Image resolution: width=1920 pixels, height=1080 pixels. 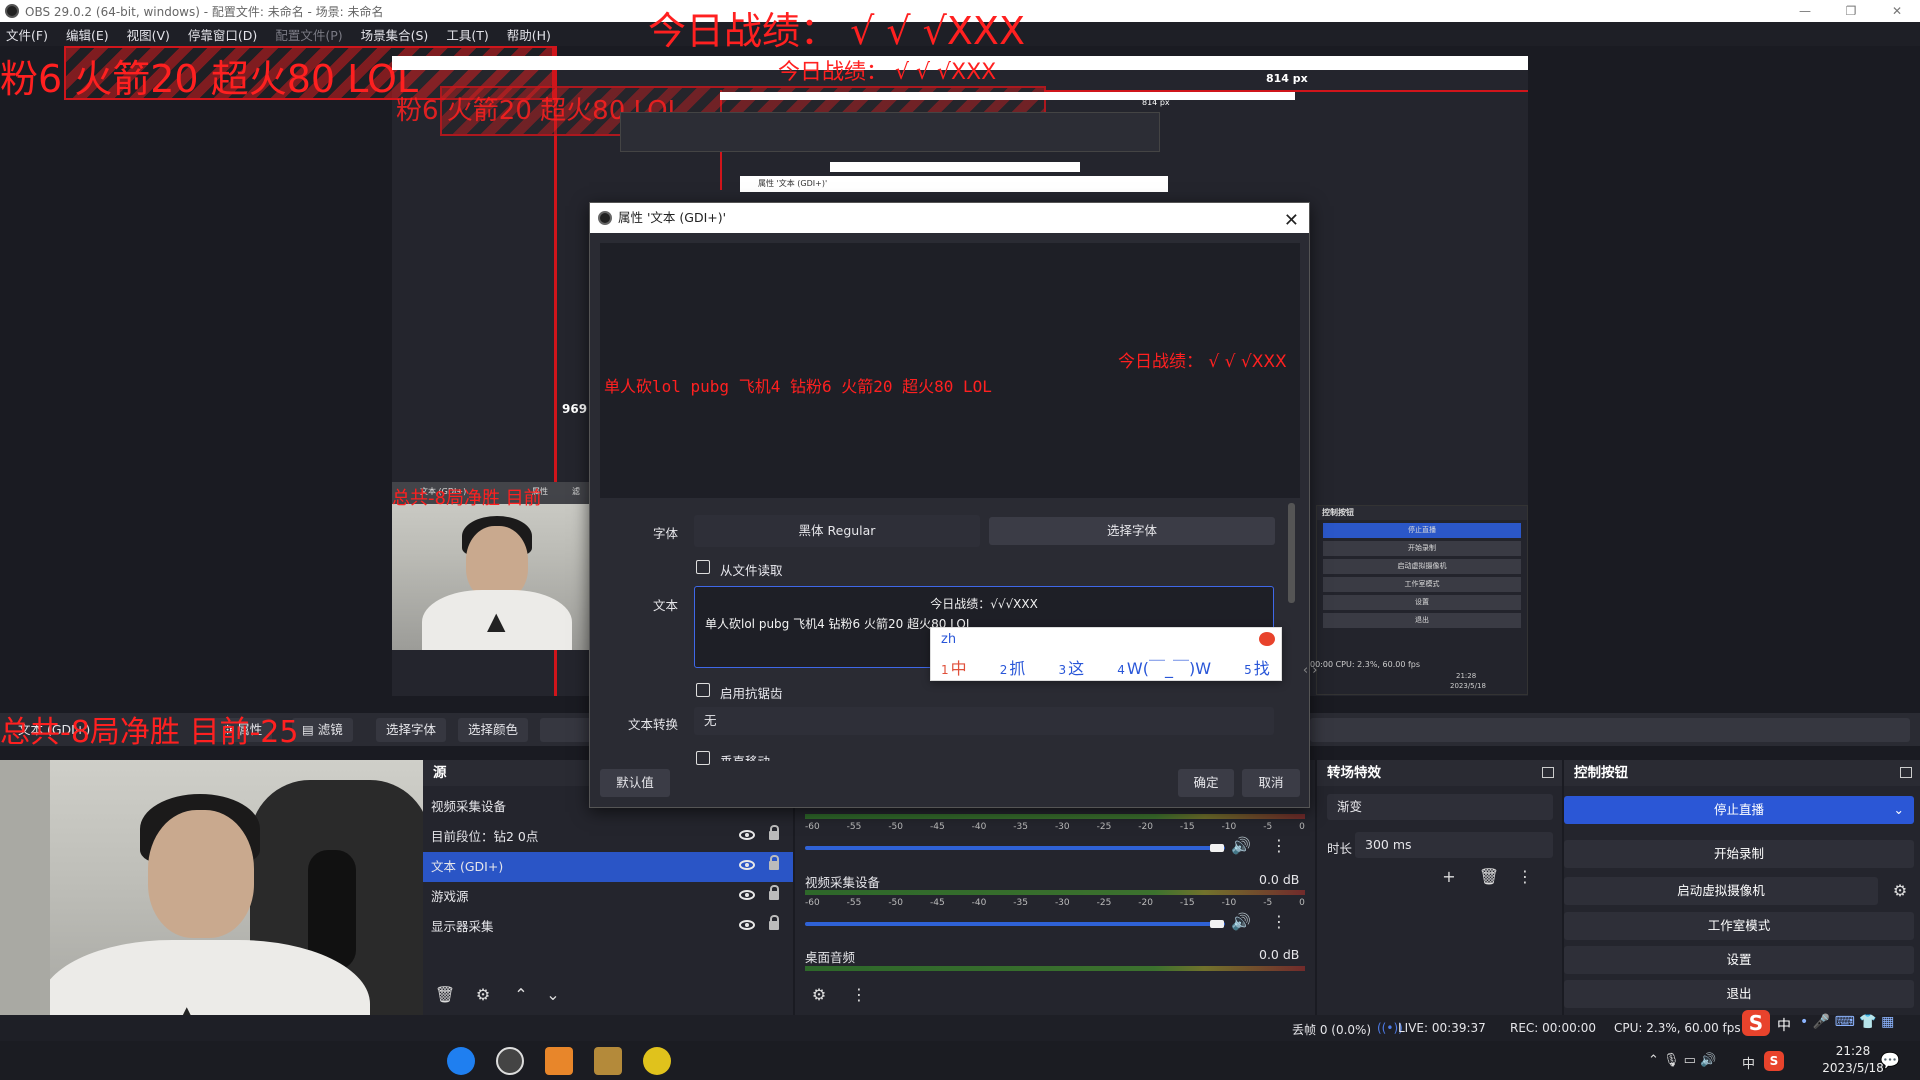 I want to click on mini-clock-date: 2023/5/18, so click(x=1468, y=686).